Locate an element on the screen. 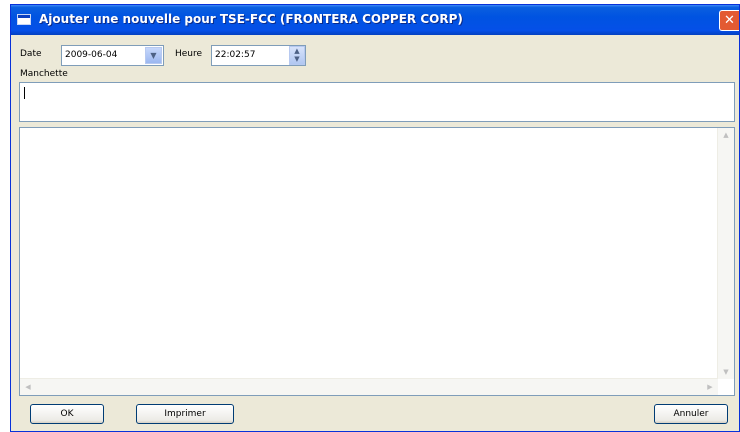 This screenshot has width=740, height=432. date-picker: 2009-06-04 ▼ is located at coordinates (112, 55).